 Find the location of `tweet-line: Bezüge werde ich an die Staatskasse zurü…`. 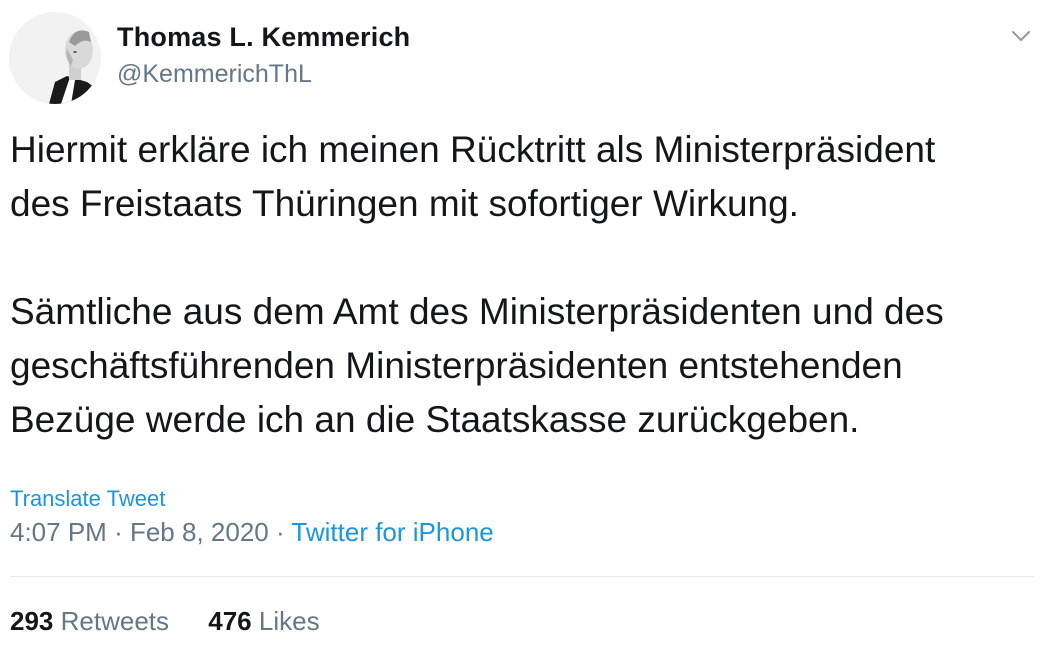

tweet-line: Bezüge werde ich an die Staatskasse zurü… is located at coordinates (435, 419).